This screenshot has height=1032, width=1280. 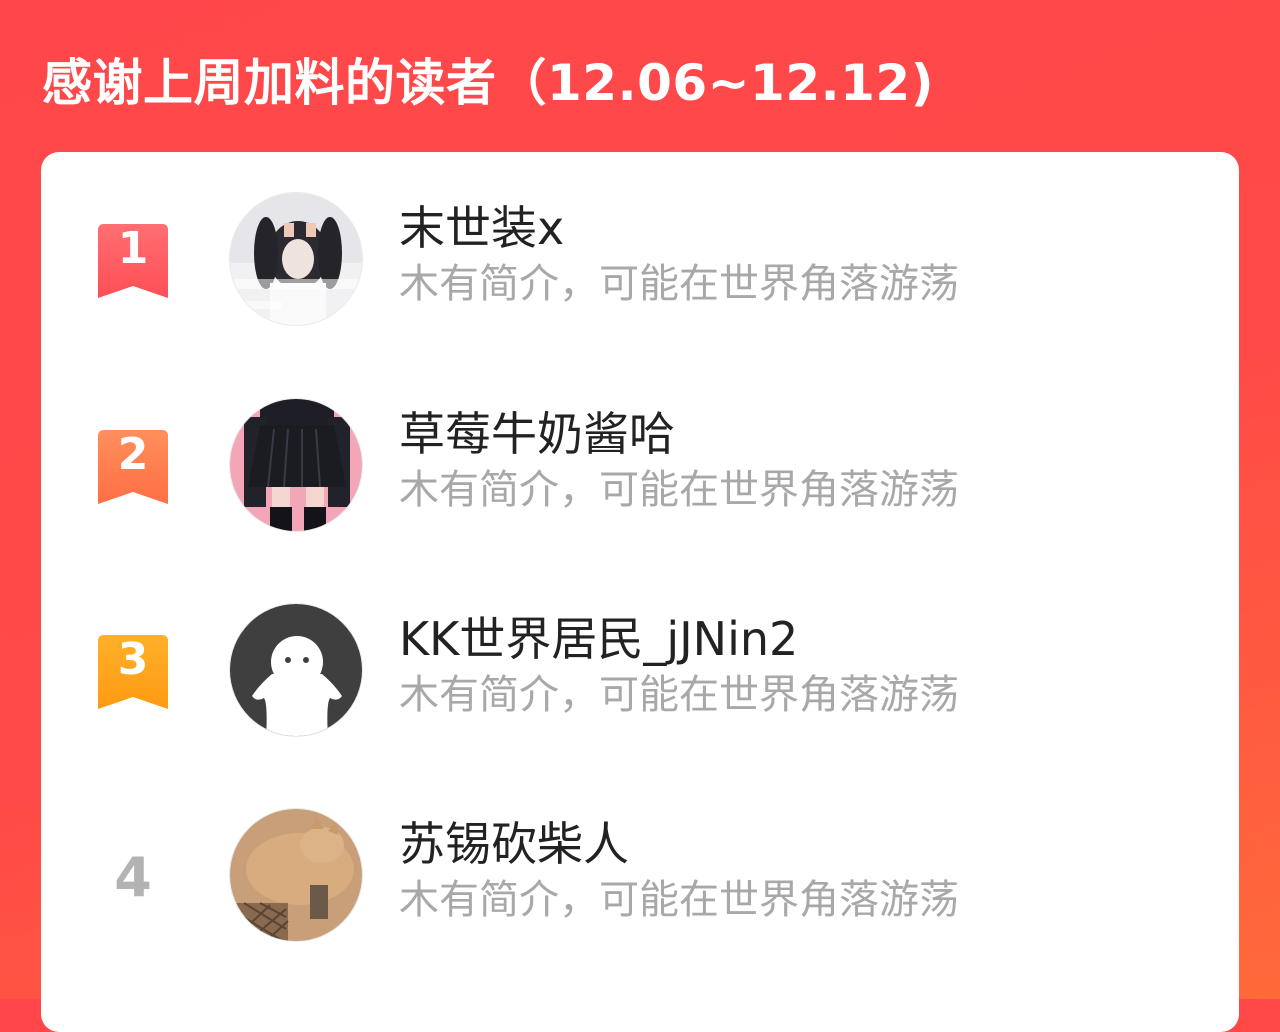 I want to click on reader-name: 草莓牛奶酱哈, so click(x=537, y=434).